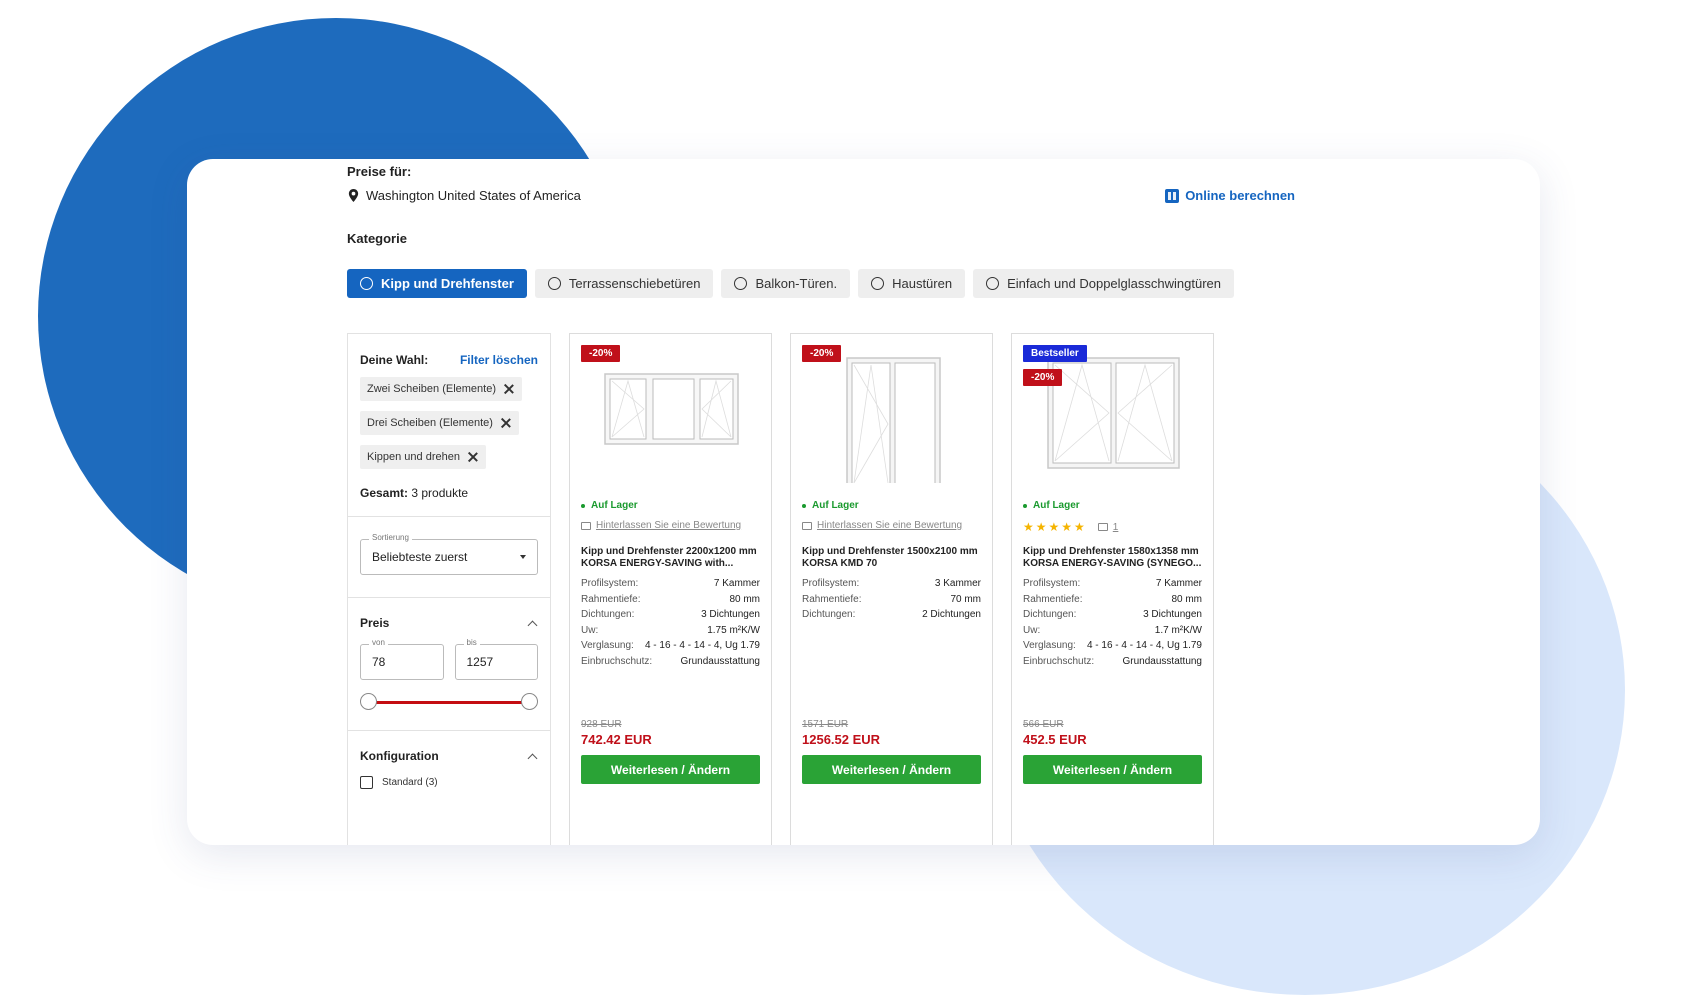 The height and width of the screenshot is (1000, 1700). I want to click on bestseller-badge: Bestseller, so click(1055, 353).